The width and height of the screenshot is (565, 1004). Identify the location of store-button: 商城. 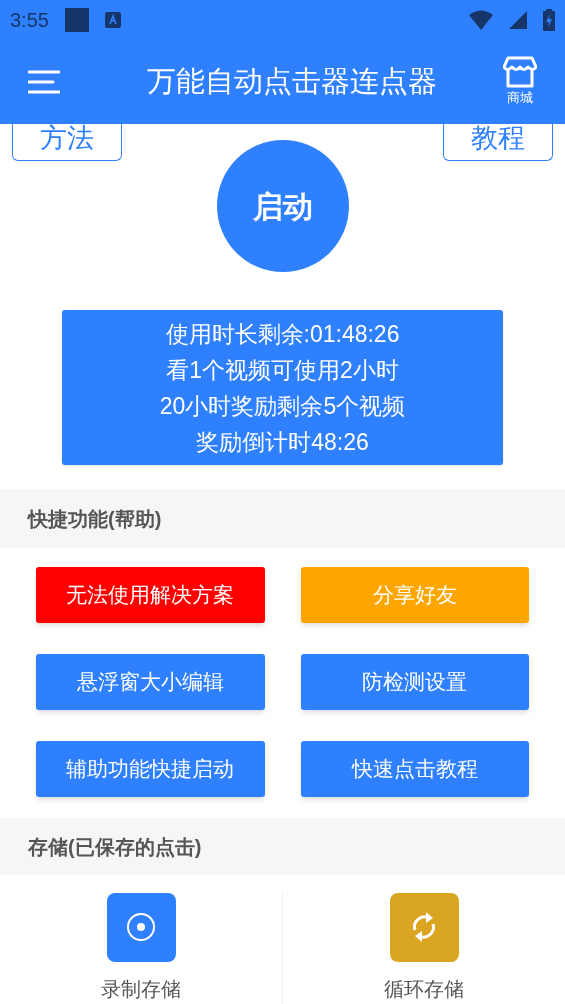
(520, 82).